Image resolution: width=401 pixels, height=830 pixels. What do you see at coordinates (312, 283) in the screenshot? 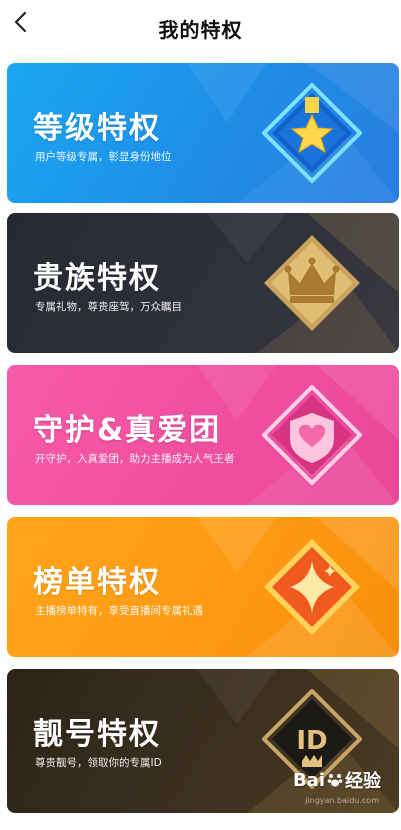
I see `crown-badge-icon` at bounding box center [312, 283].